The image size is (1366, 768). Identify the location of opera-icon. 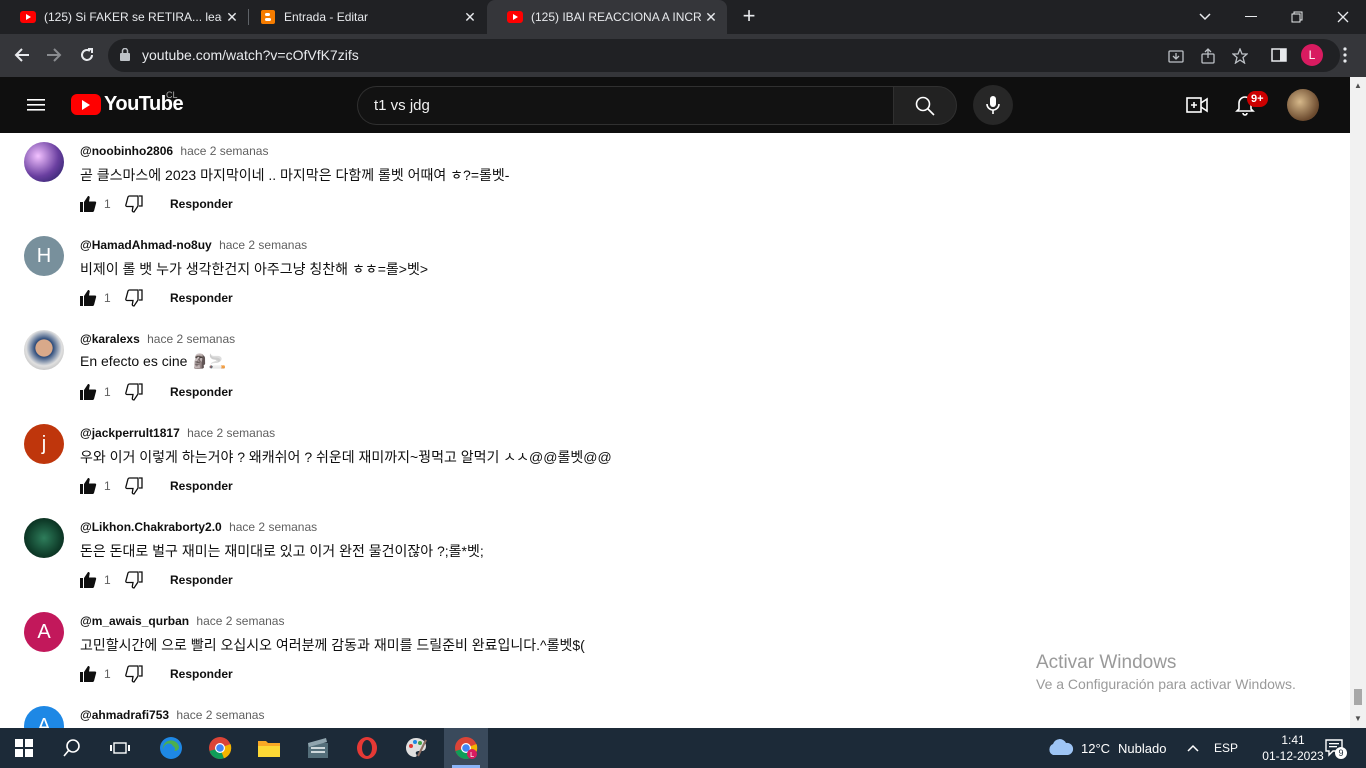
(367, 748).